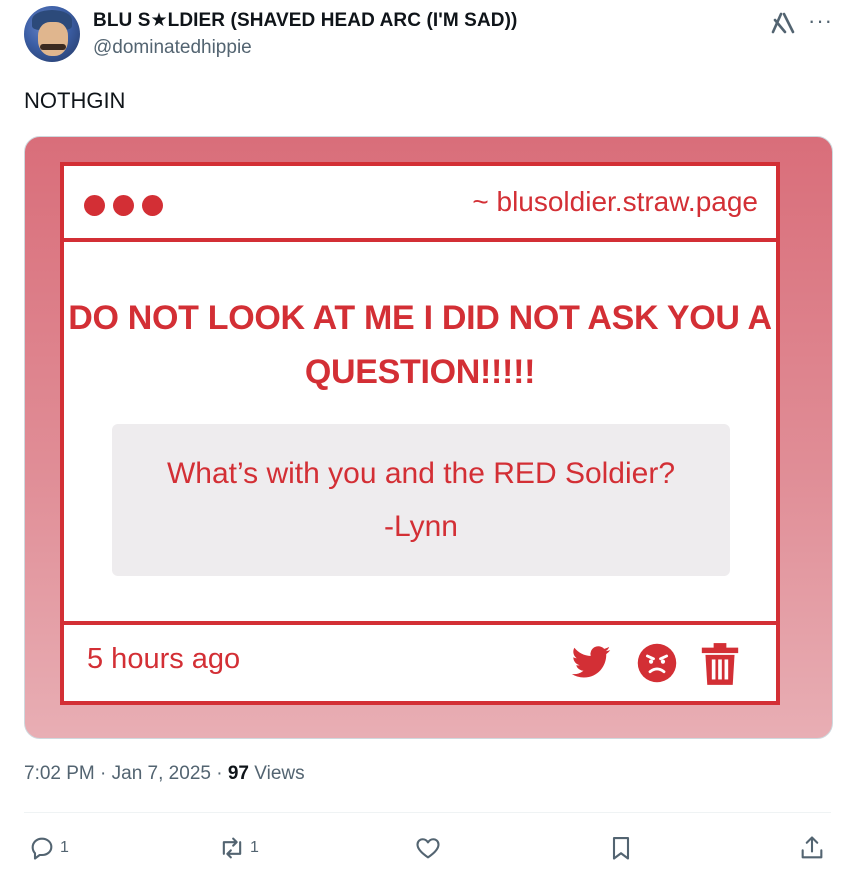  I want to click on bookmark-icon, so click(621, 848).